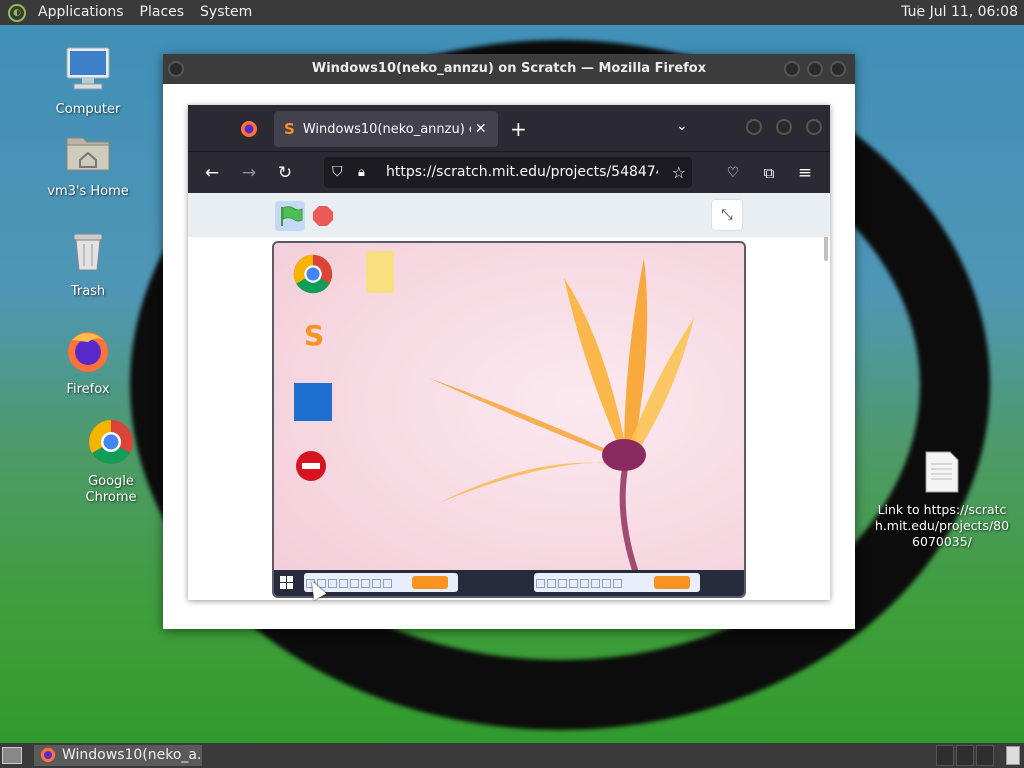 The image size is (1024, 768). Describe the element at coordinates (88, 191) in the screenshot. I see `desktop-icon-label: vm3's Home` at that location.